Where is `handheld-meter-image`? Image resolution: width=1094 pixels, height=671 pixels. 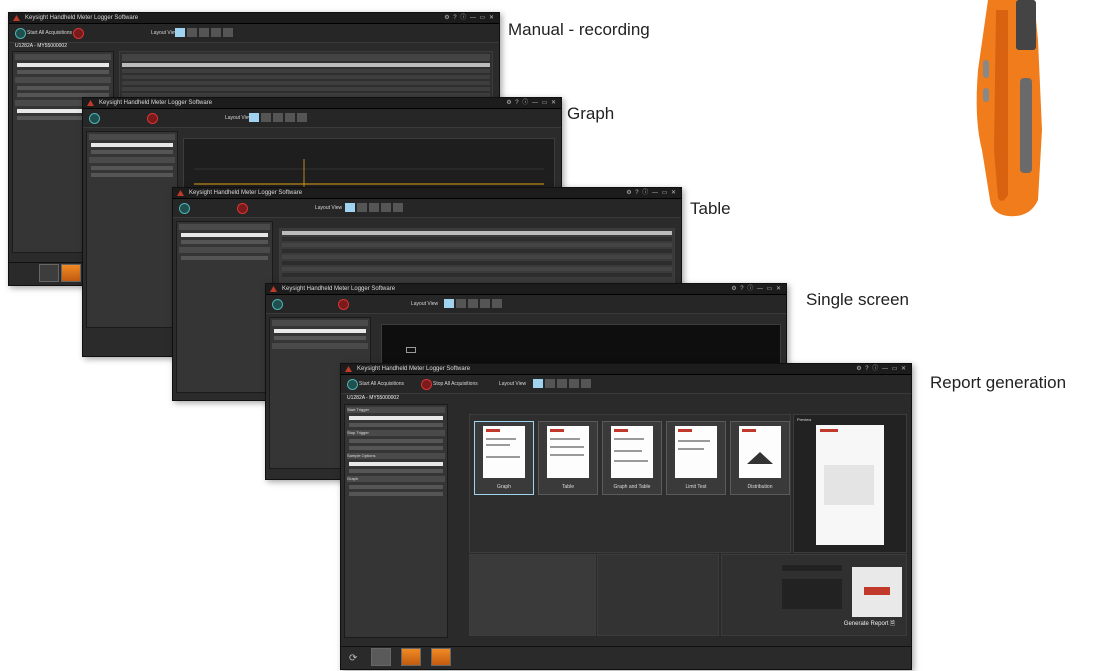 handheld-meter-image is located at coordinates (1009, 108).